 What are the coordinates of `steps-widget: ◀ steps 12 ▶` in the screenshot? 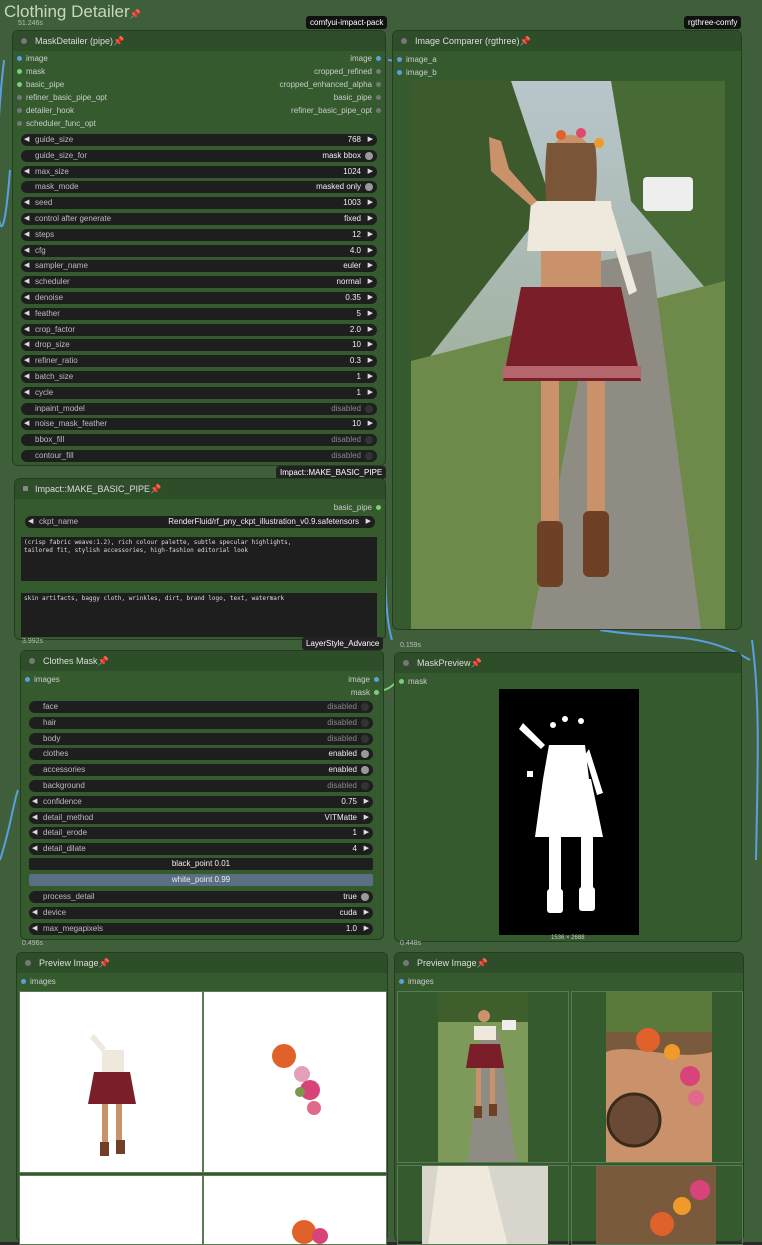 It's located at (199, 234).